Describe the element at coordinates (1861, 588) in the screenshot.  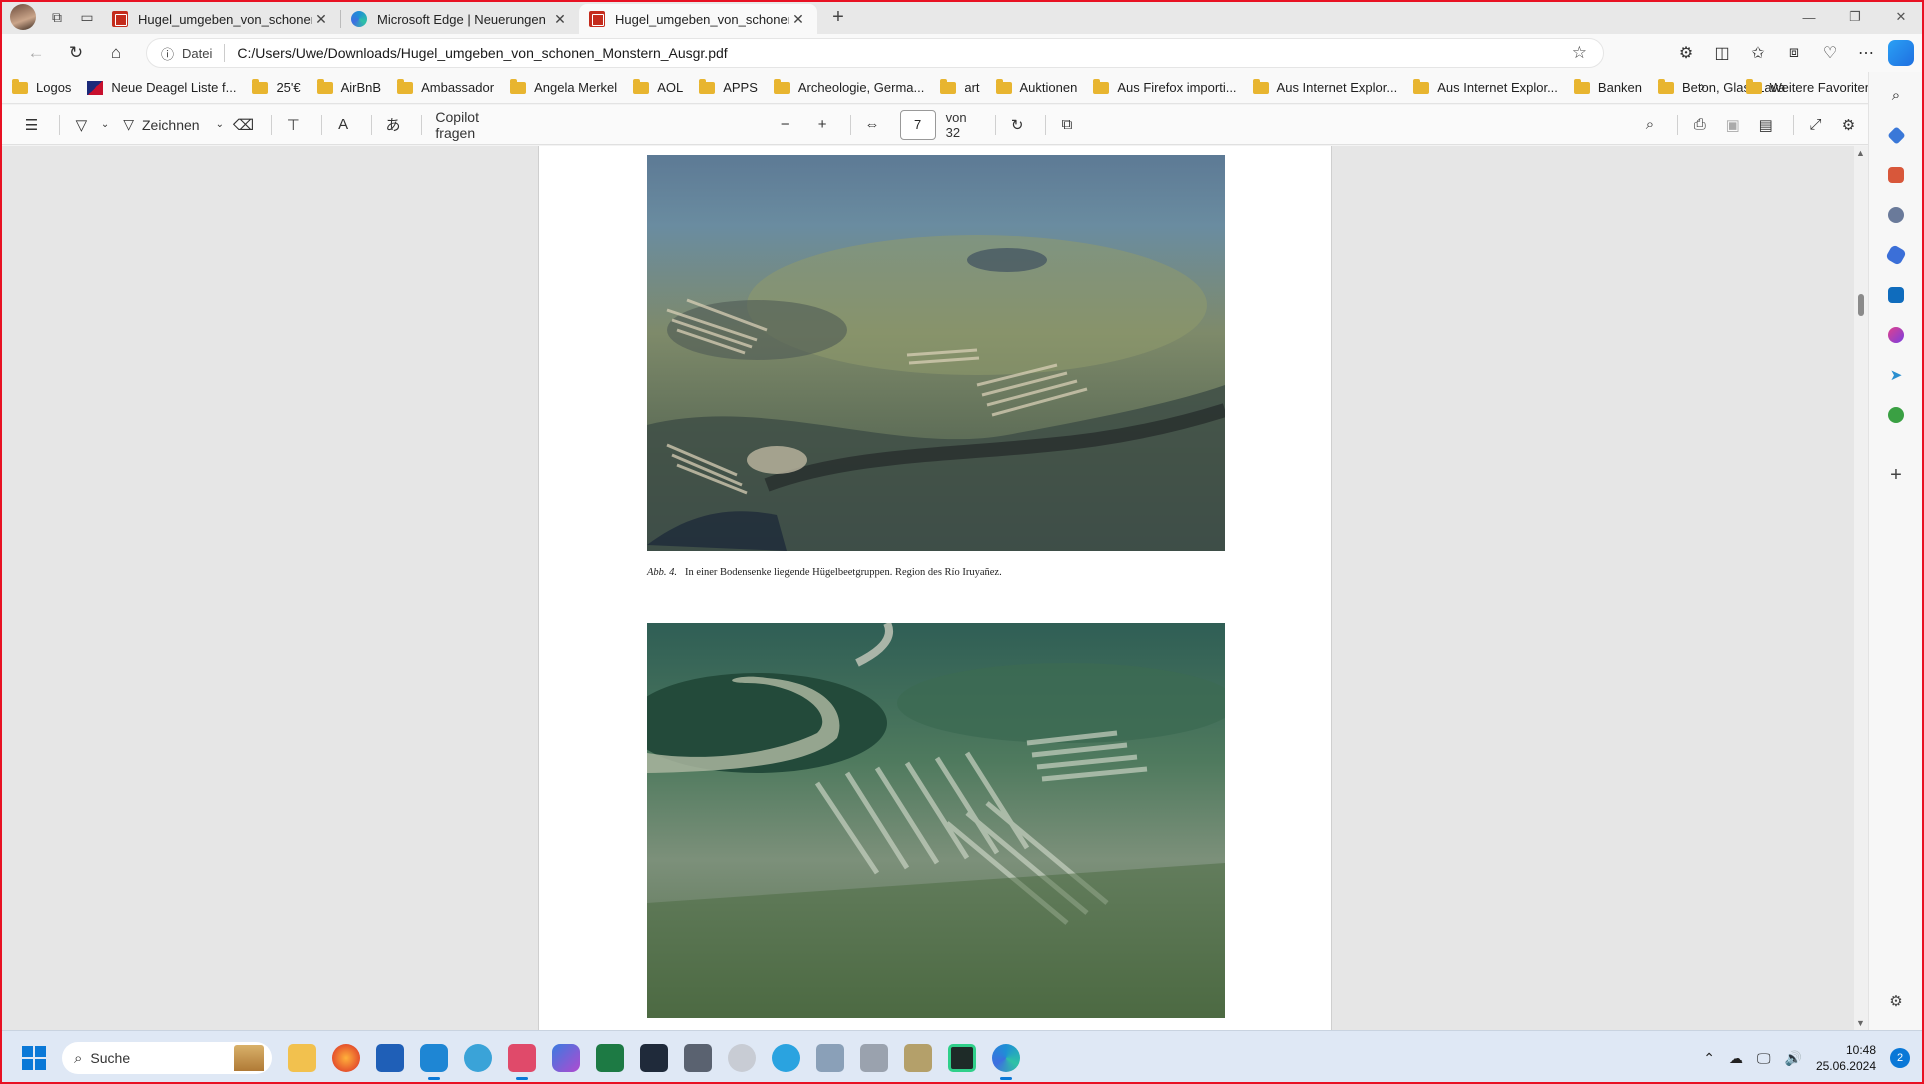
I see `vertical-scrollbar: ▲ ▼` at that location.